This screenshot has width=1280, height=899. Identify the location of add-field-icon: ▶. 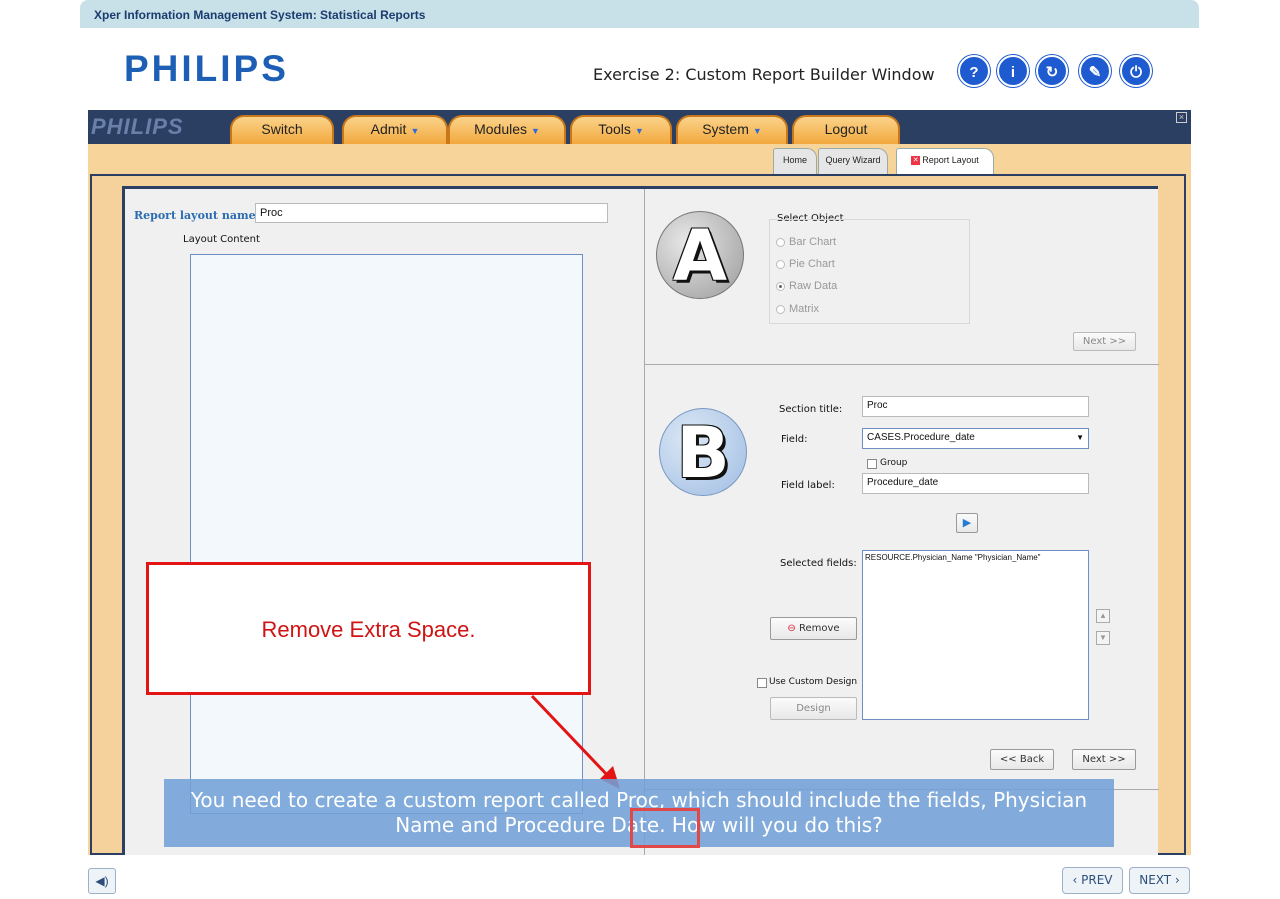
(967, 523).